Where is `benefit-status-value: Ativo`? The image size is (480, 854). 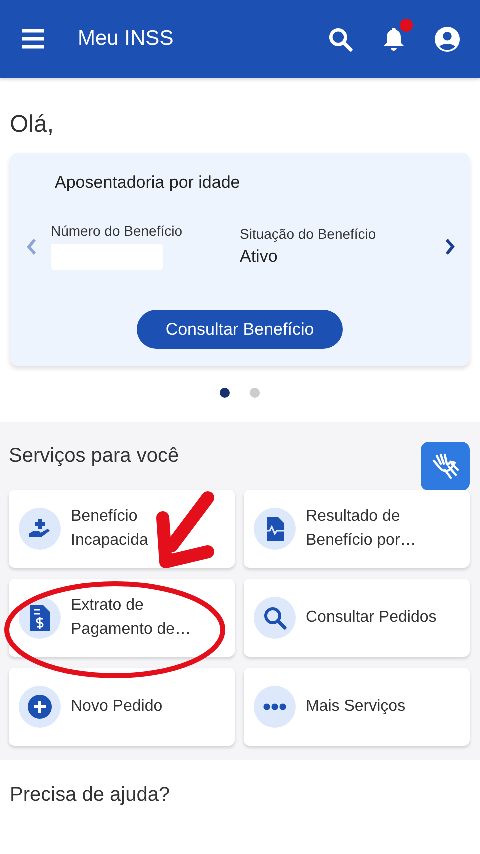 benefit-status-value: Ativo is located at coordinates (259, 257).